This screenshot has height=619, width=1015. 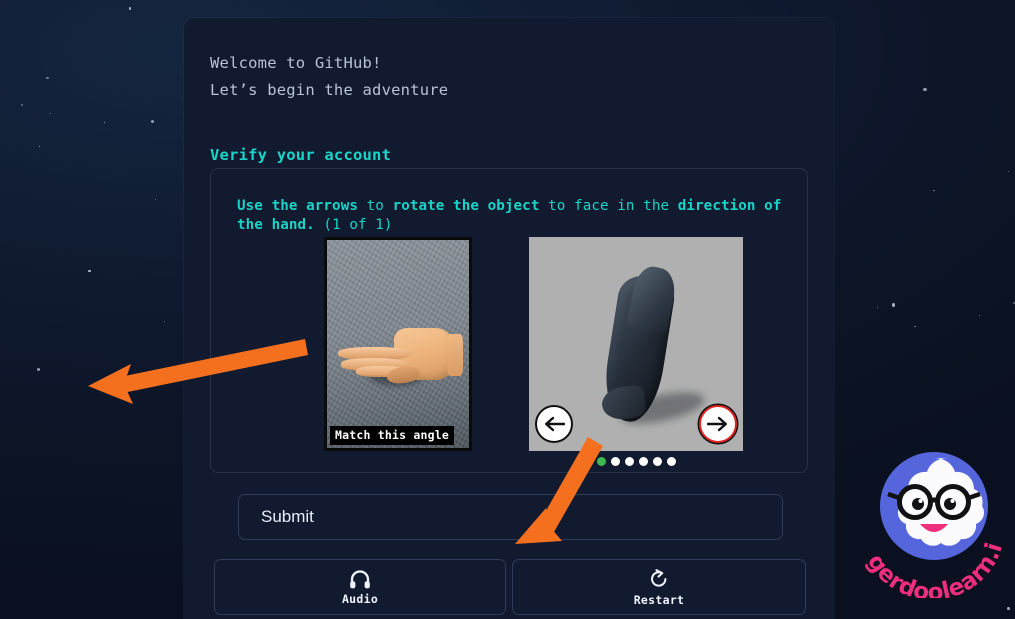 I want to click on rotation-step-indicator, so click(x=636, y=461).